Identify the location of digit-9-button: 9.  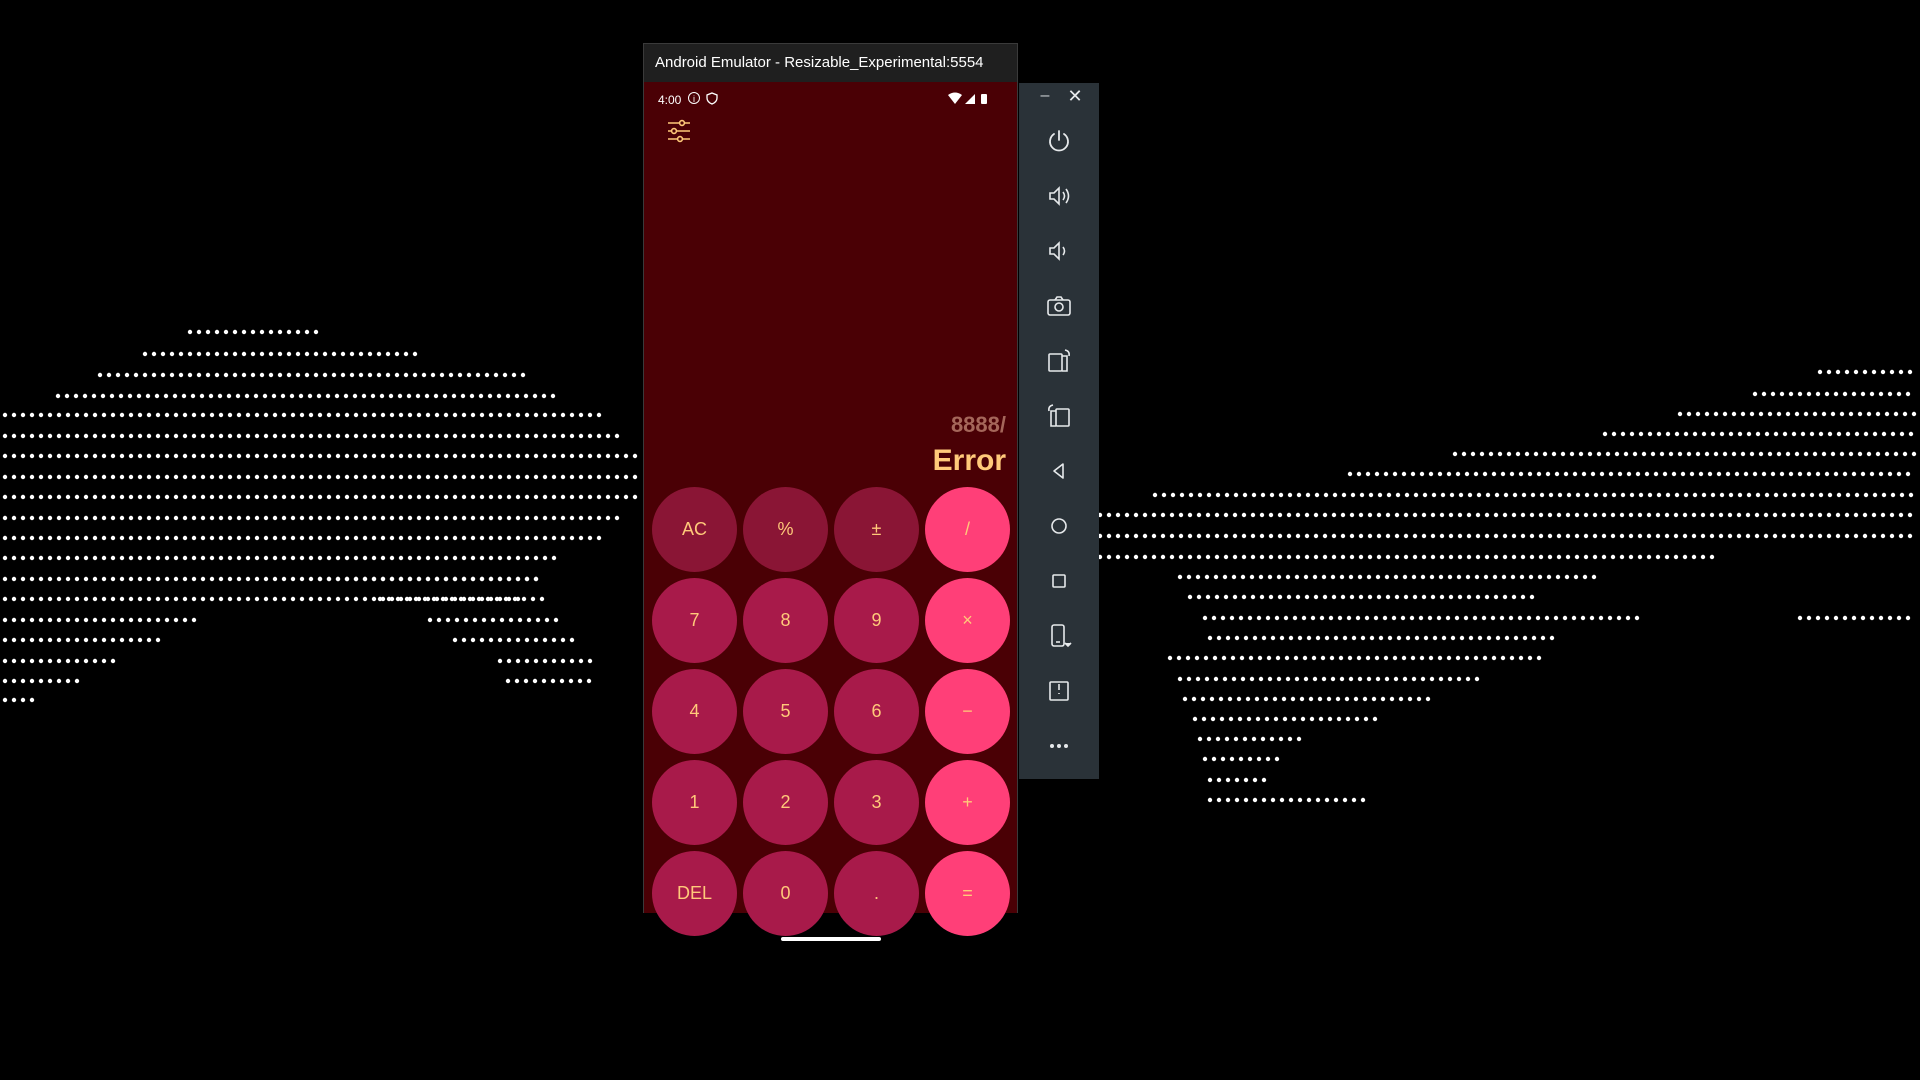
(876, 620).